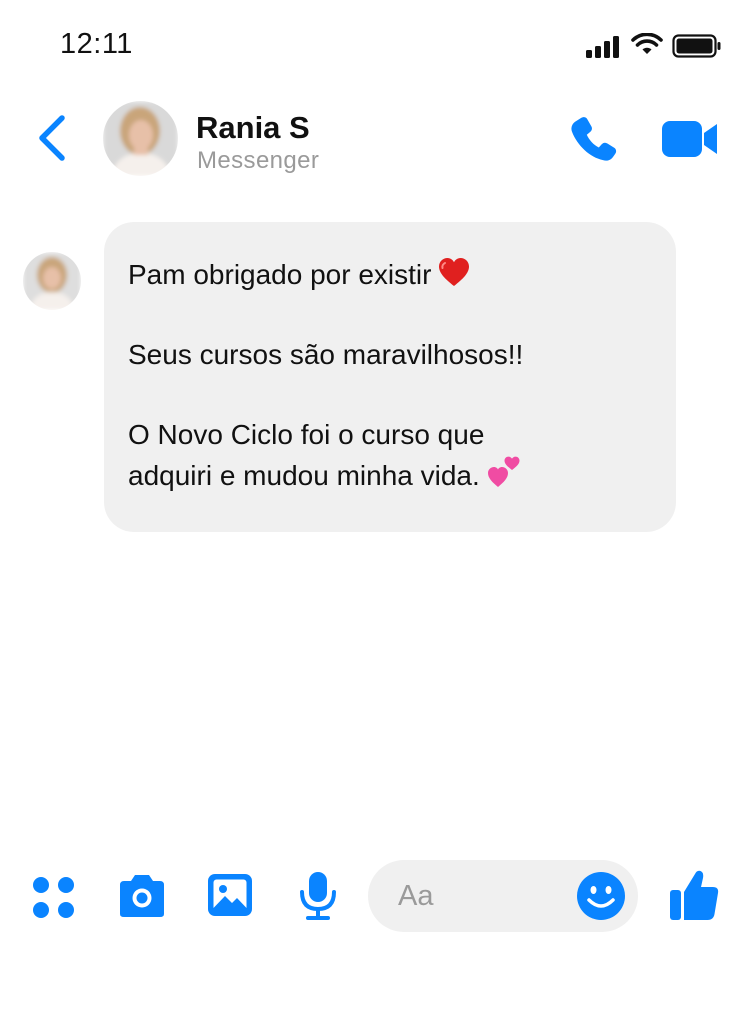 The height and width of the screenshot is (1016, 750). Describe the element at coordinates (696, 46) in the screenshot. I see `battery-icon` at that location.